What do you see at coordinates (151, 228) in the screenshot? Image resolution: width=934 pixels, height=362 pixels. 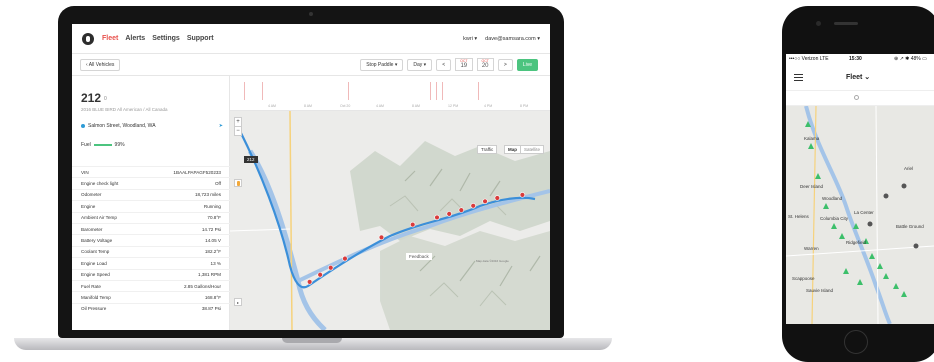 I see `stat-row: Barometer 14.72 Psi` at bounding box center [151, 228].